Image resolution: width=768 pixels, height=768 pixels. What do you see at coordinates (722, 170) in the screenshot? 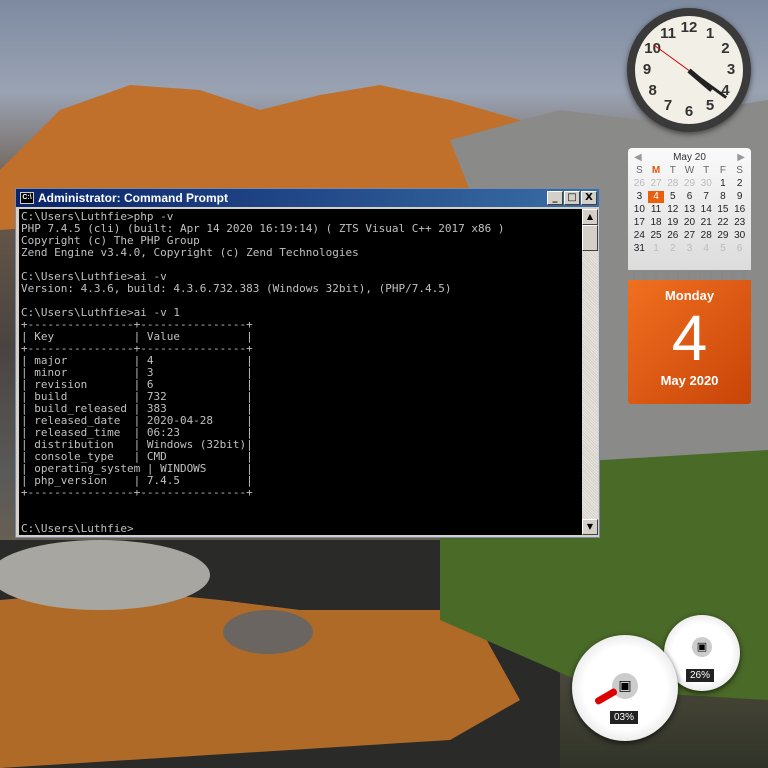
I see `weekday-header: F` at bounding box center [722, 170].